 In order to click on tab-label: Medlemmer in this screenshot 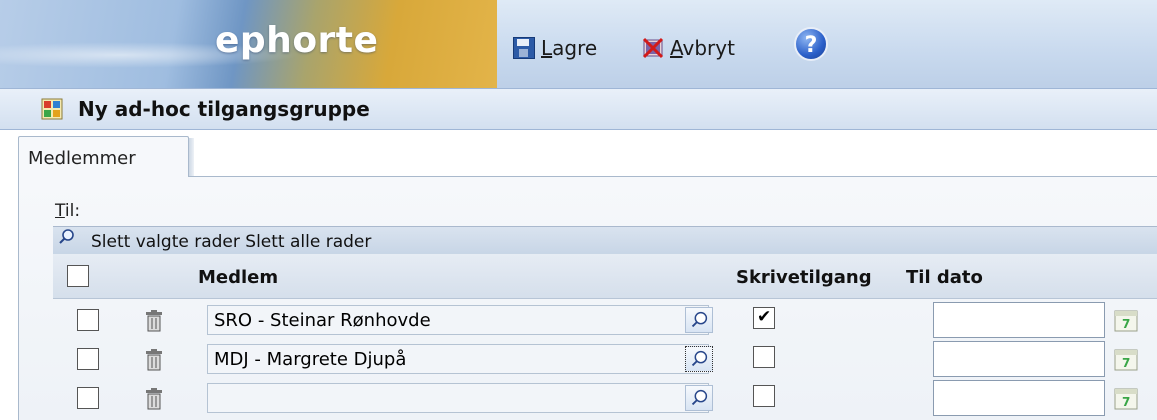, I will do `click(82, 158)`.